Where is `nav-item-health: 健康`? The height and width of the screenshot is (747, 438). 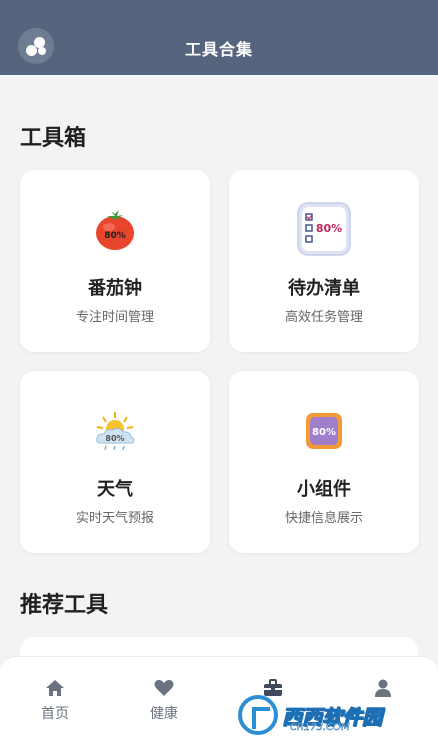 nav-item-health: 健康 is located at coordinates (164, 701).